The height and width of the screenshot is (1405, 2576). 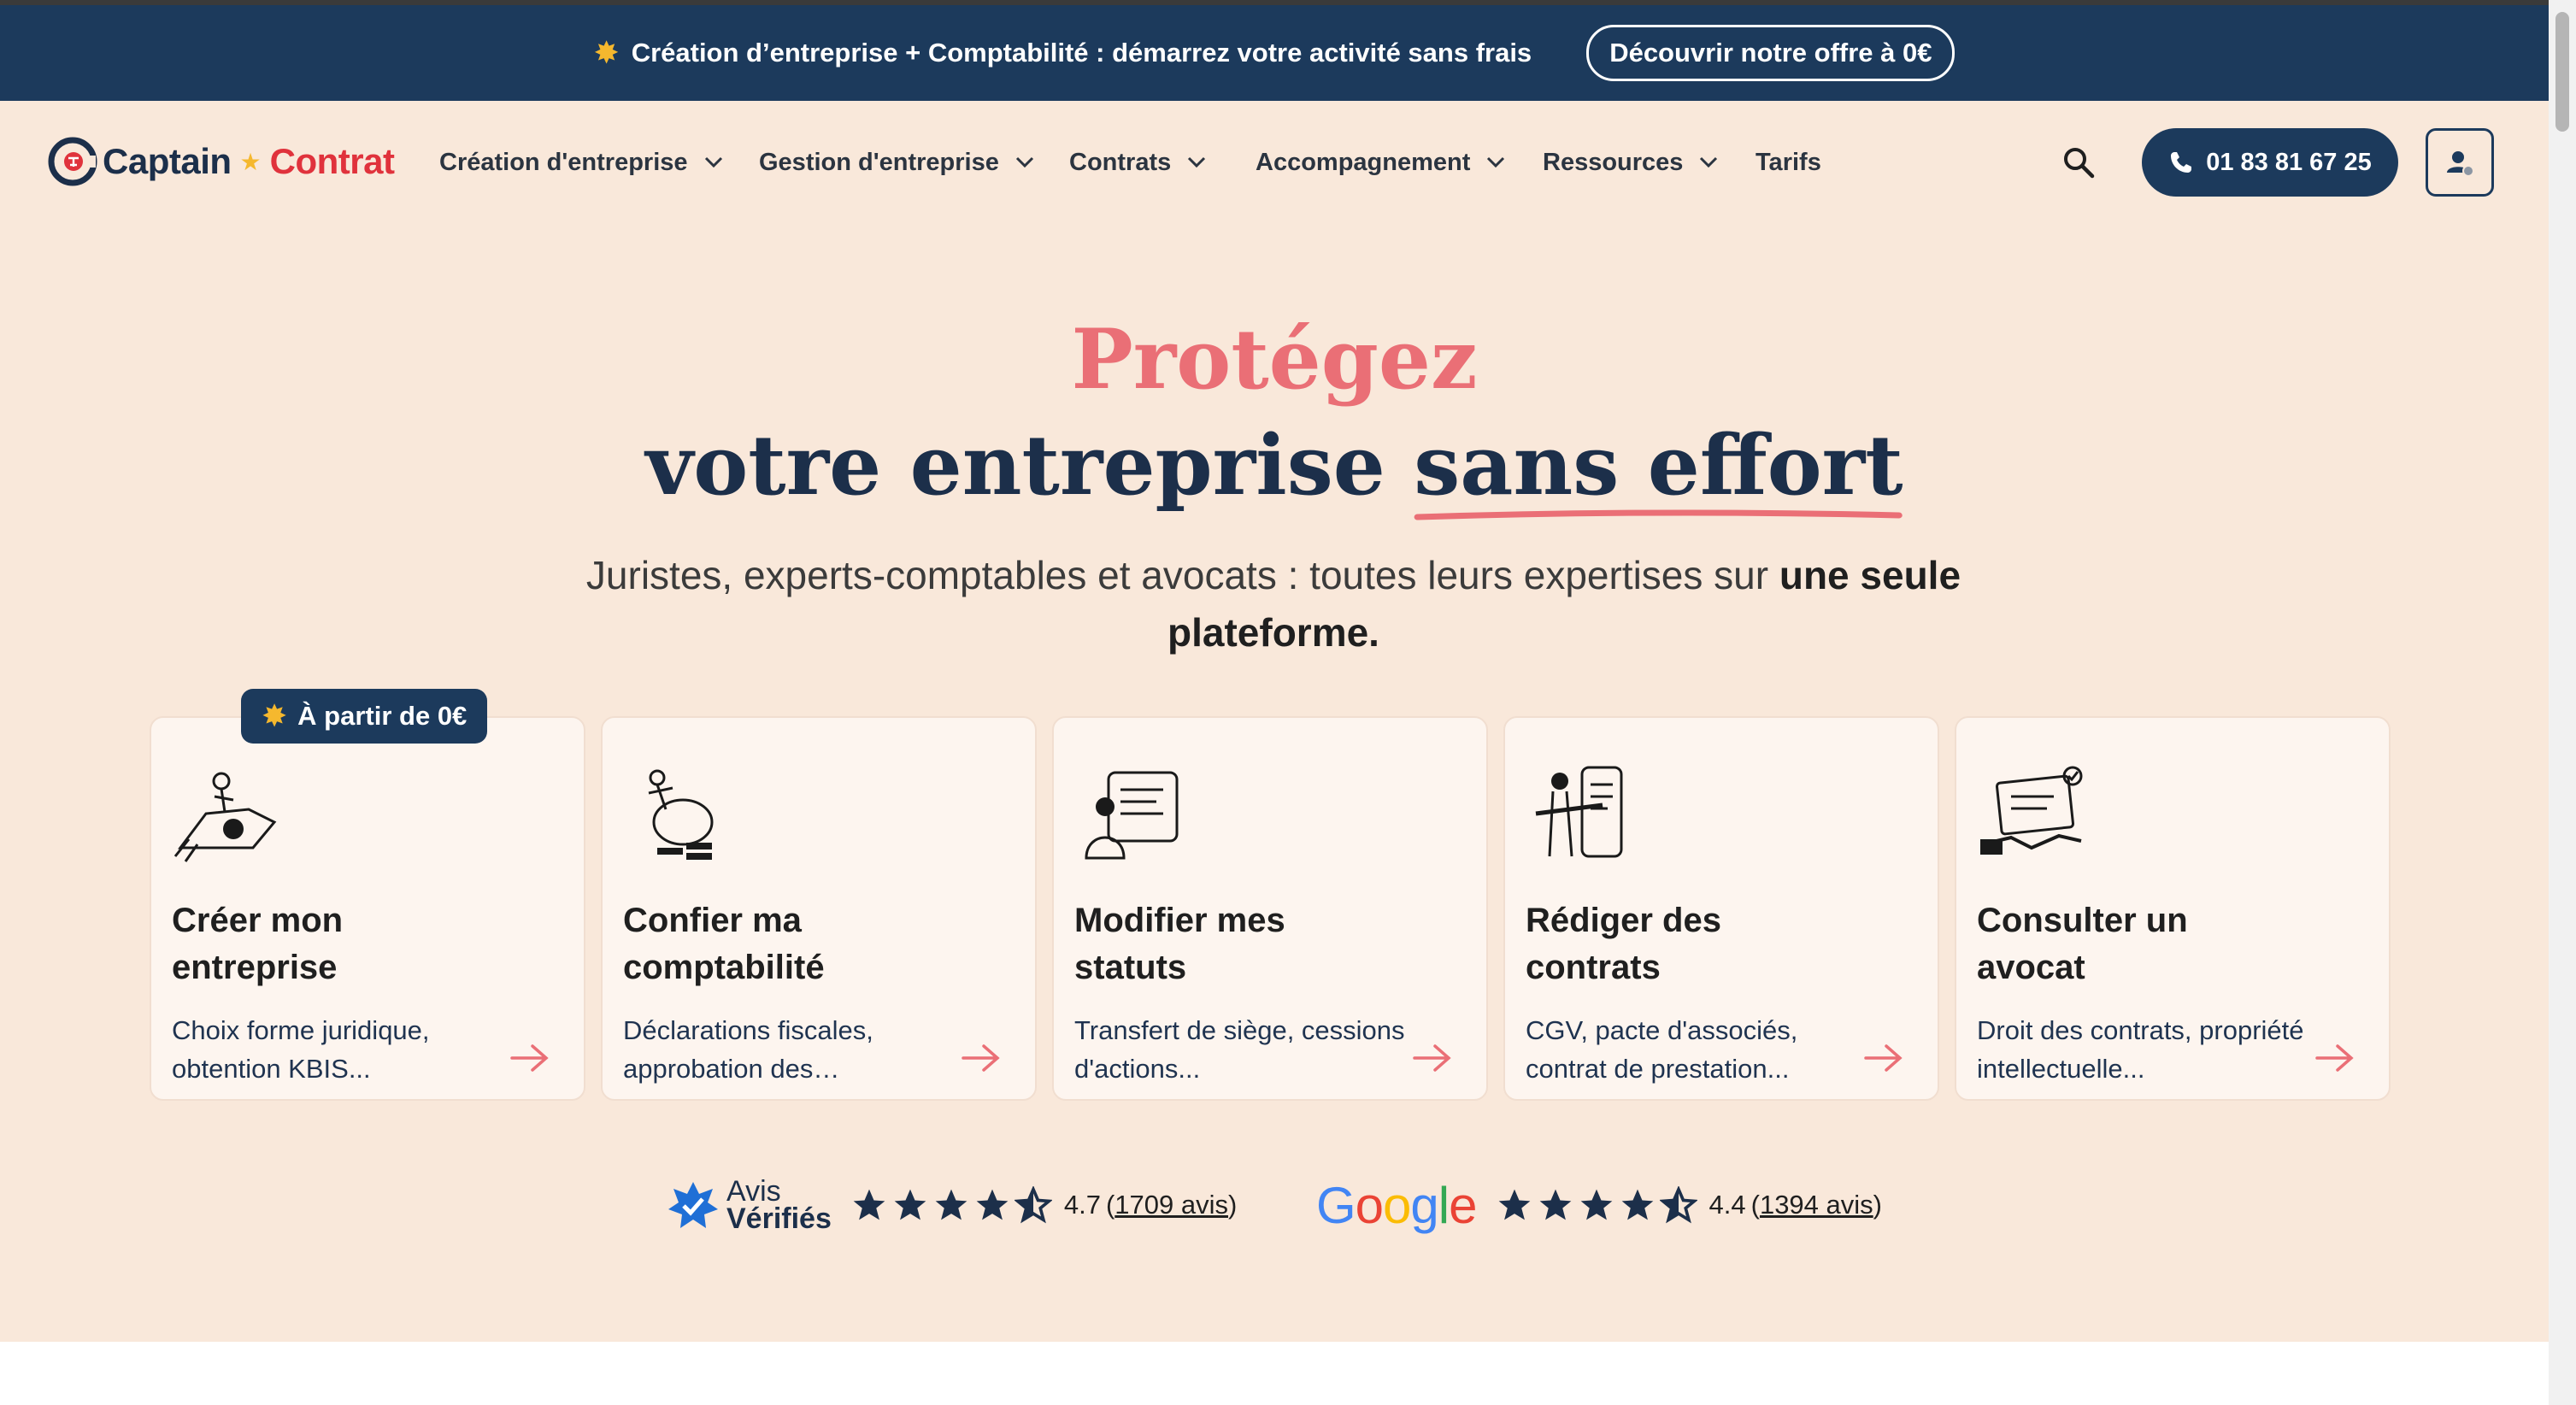 What do you see at coordinates (1658, 514) in the screenshot?
I see `underline-stroke-icon` at bounding box center [1658, 514].